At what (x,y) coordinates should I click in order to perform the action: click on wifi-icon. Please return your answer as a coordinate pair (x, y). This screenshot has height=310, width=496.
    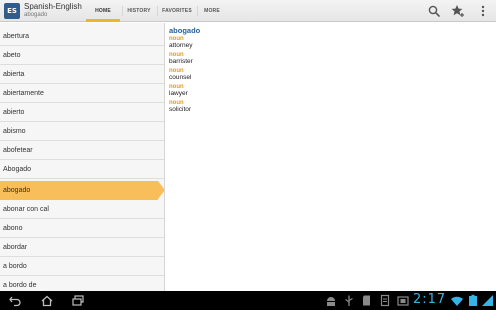
    Looking at the image, I should click on (457, 301).